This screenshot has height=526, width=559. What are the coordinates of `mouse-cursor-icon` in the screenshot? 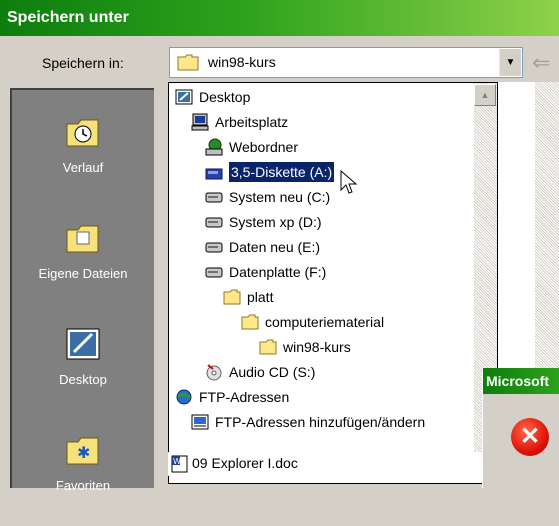 It's located at (349, 182).